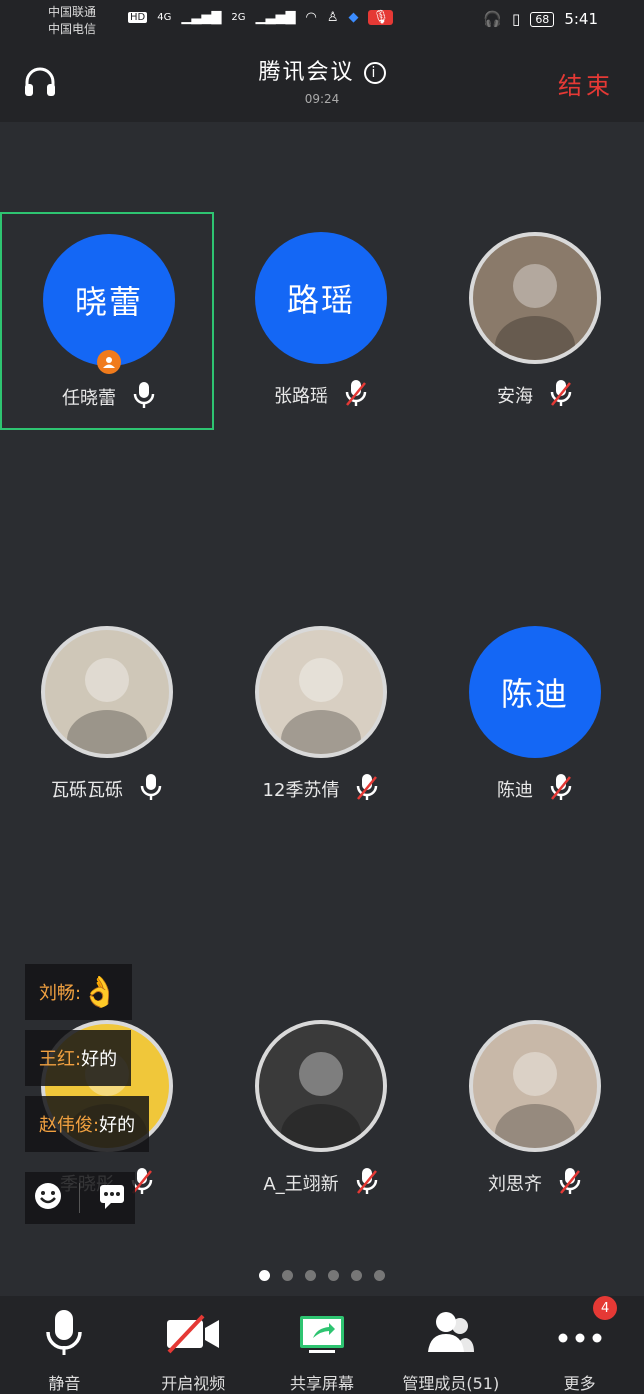 This screenshot has width=644, height=1394. I want to click on avatar-initials: 路瑶, so click(321, 298).